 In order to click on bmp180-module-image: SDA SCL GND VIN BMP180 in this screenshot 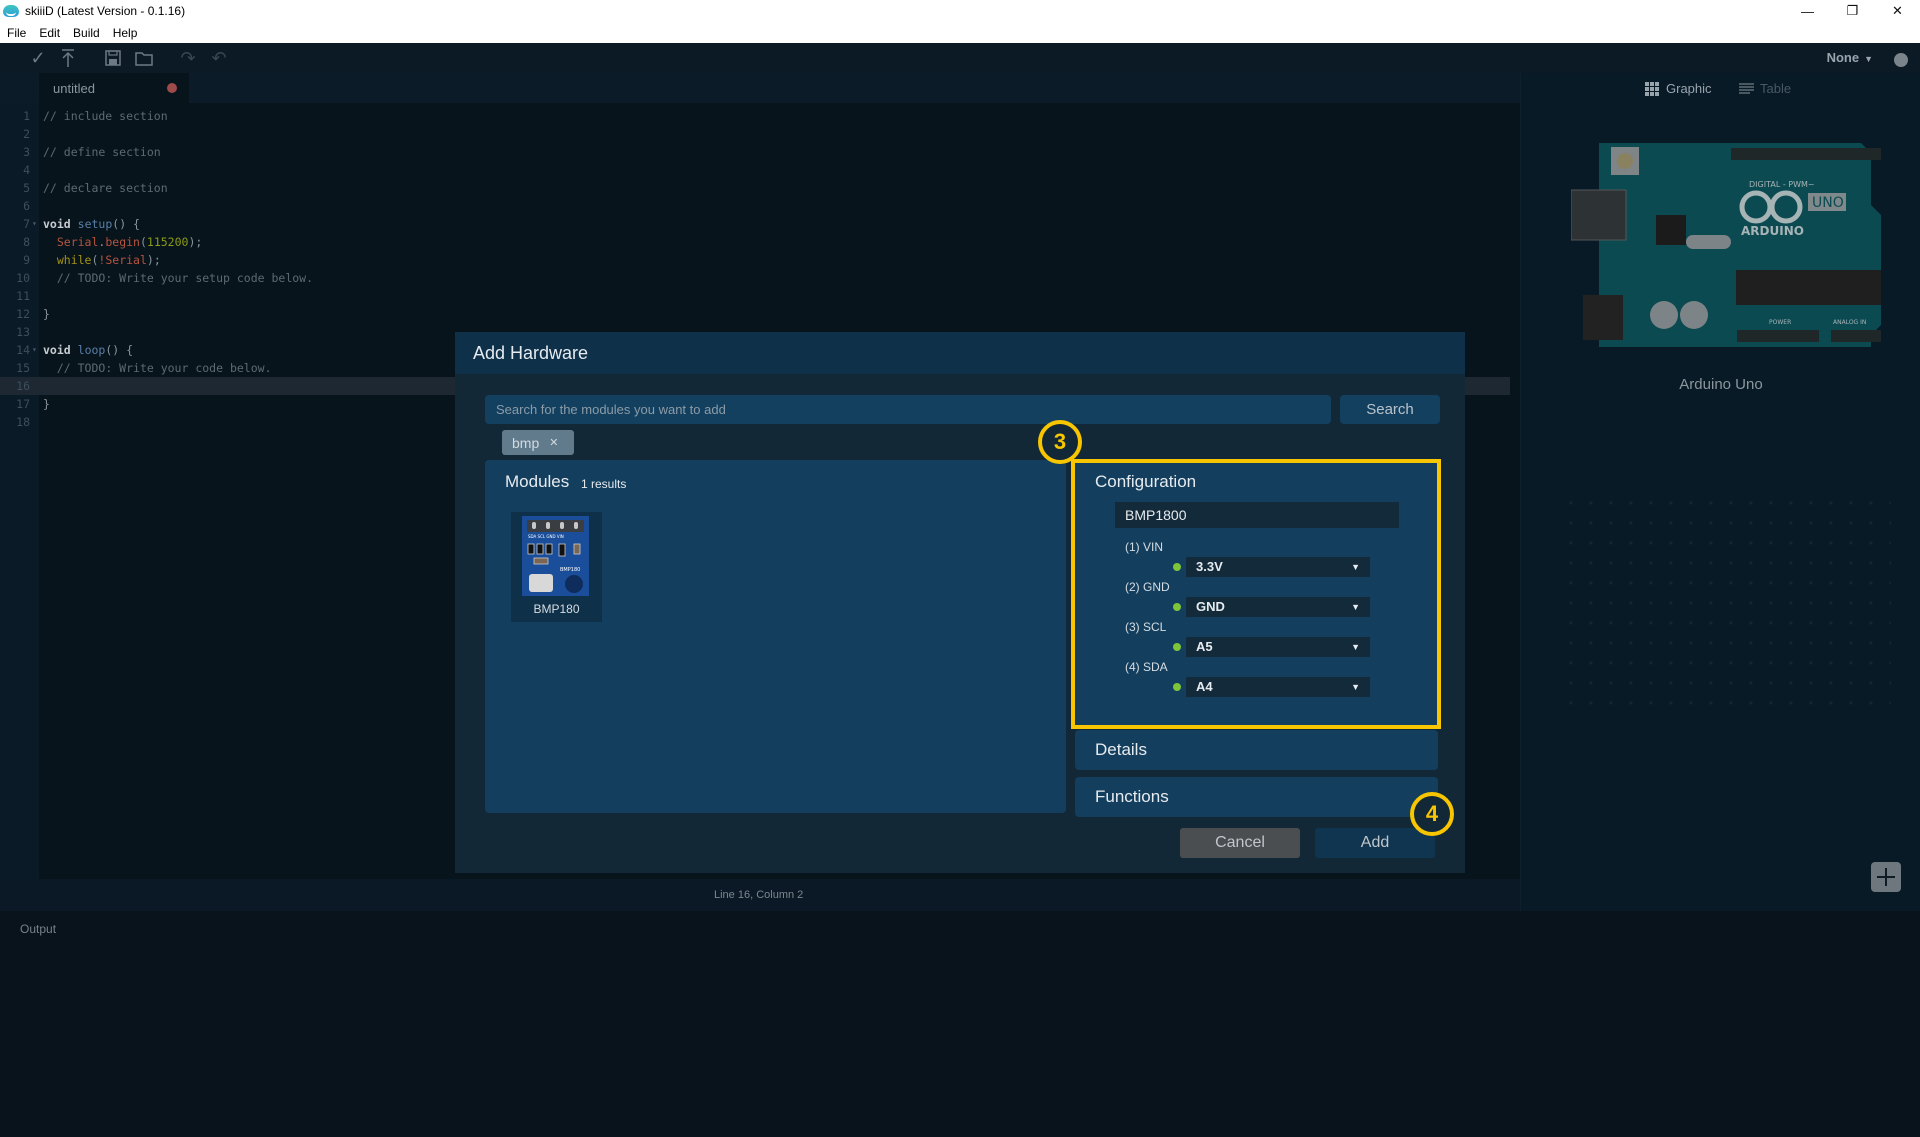, I will do `click(555, 556)`.